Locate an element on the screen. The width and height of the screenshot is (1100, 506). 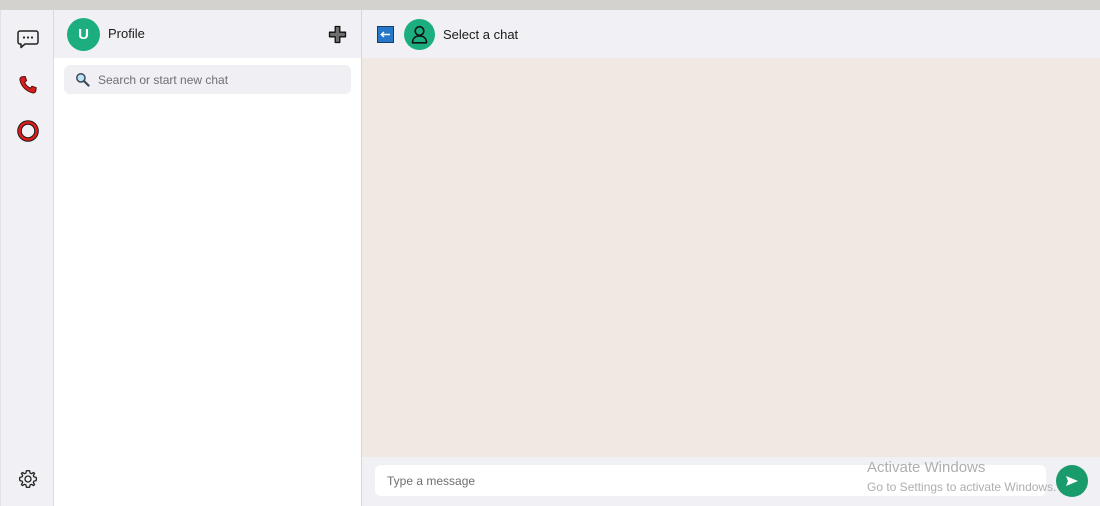
chat-search is located at coordinates (207, 79).